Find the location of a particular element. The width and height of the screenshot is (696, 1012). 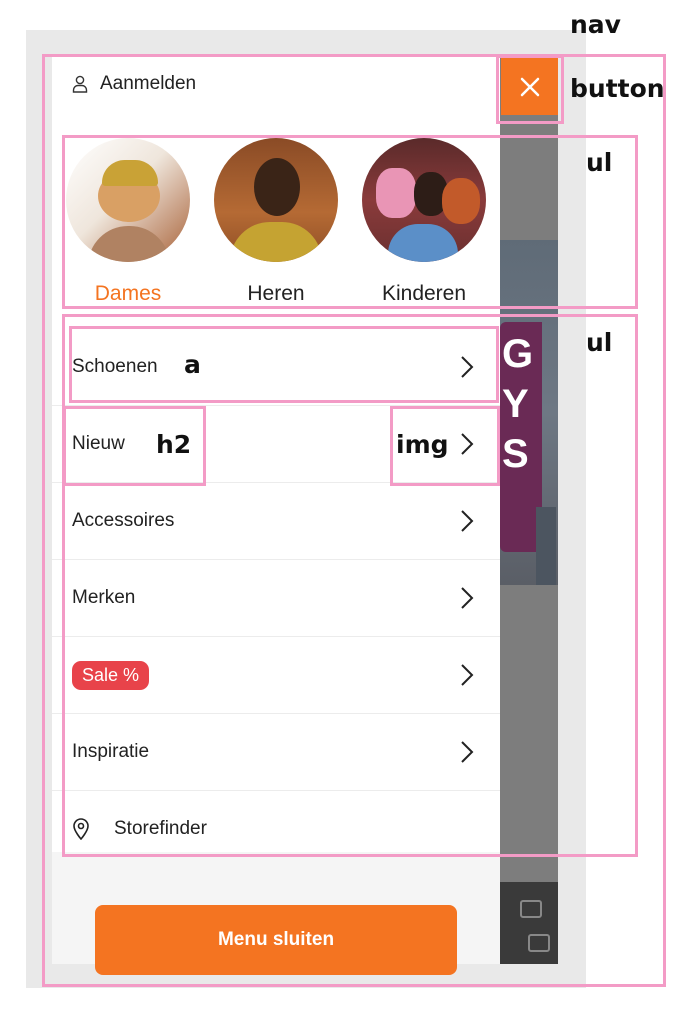

menu-link-storefinder: Storefinder is located at coordinates (276, 829).